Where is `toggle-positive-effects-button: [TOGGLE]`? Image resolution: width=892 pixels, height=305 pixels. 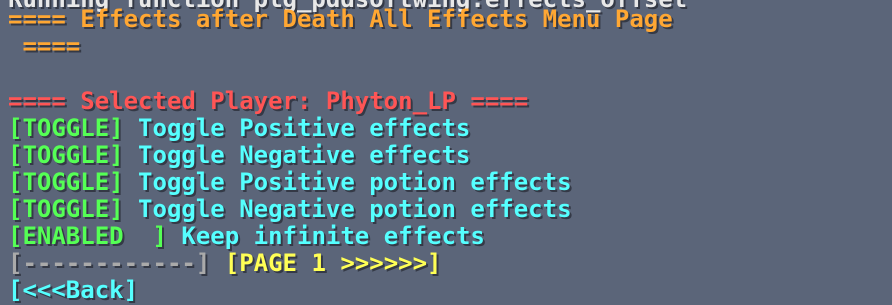
toggle-positive-effects-button: [TOGGLE] is located at coordinates (66, 128).